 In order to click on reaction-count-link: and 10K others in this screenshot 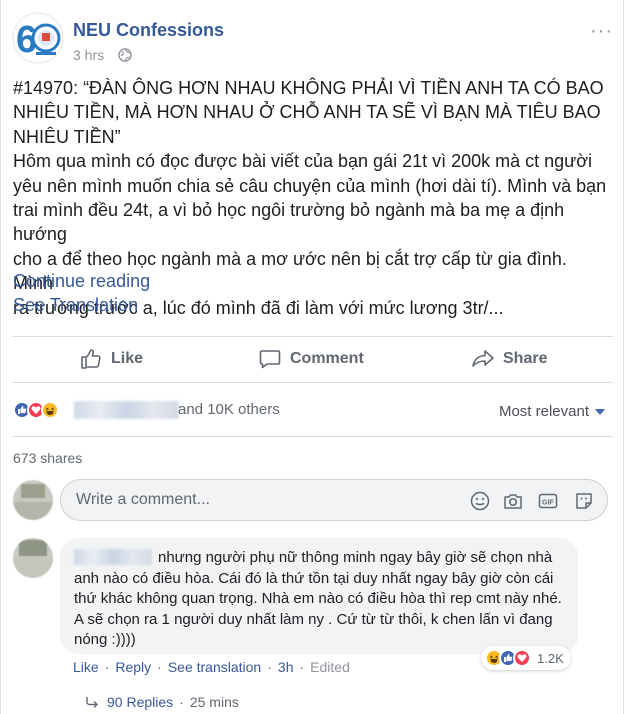, I will do `click(229, 409)`.